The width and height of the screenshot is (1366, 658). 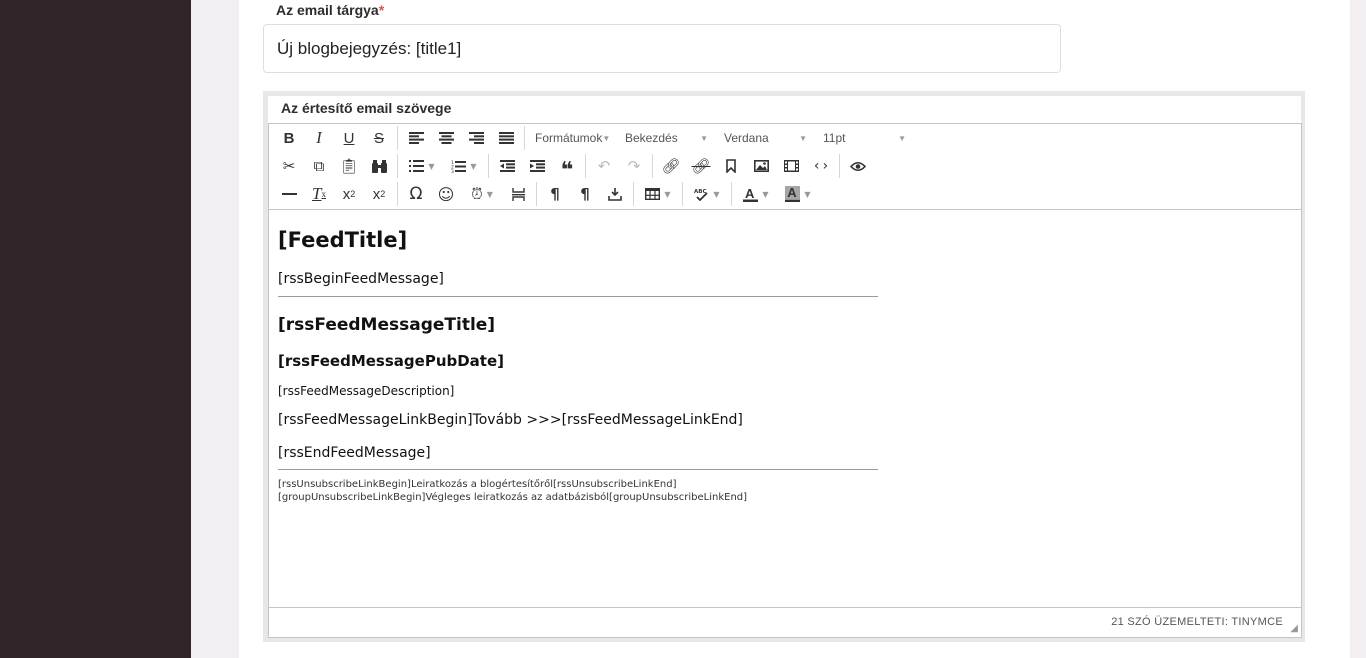 I want to click on cut-icon: ✂, so click(x=289, y=166).